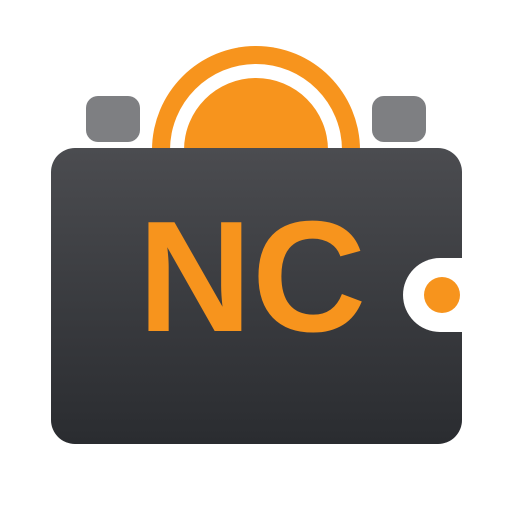 The width and height of the screenshot is (512, 512). What do you see at coordinates (399, 119) in the screenshot?
I see `right-flap` at bounding box center [399, 119].